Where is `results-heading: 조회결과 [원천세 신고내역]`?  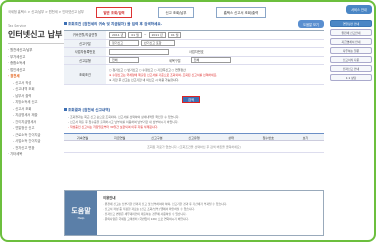 results-heading: 조회결과 [원천세 신고내역] is located at coordinates (87, 110).